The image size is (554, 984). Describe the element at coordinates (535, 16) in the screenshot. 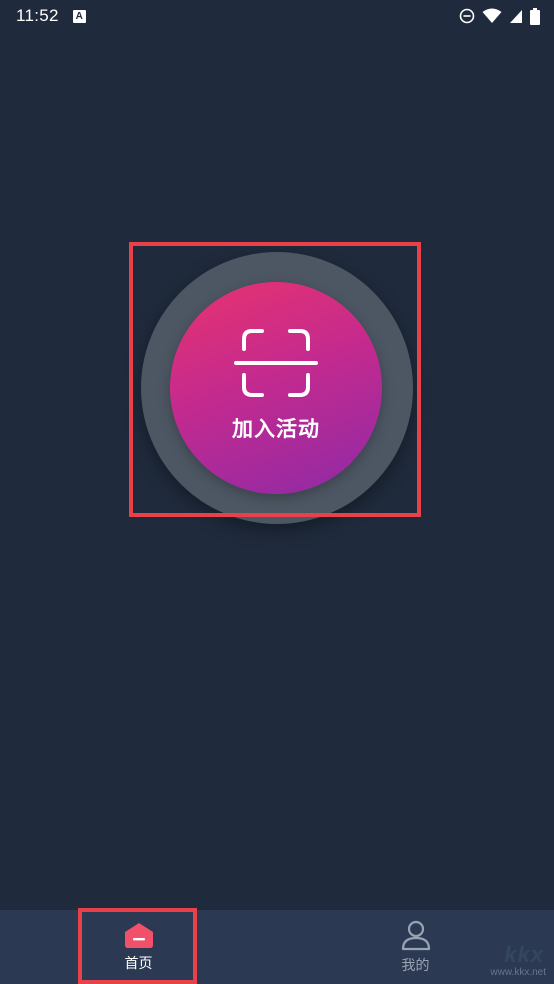

I see `battery-icon` at that location.